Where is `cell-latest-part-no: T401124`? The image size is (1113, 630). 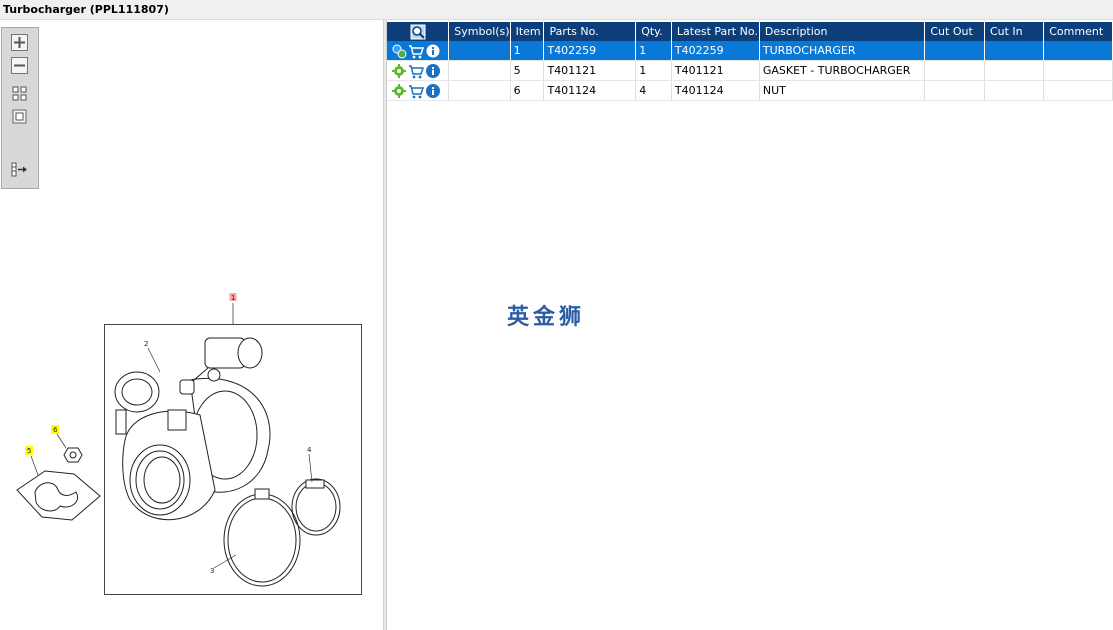 cell-latest-part-no: T401124 is located at coordinates (715, 90).